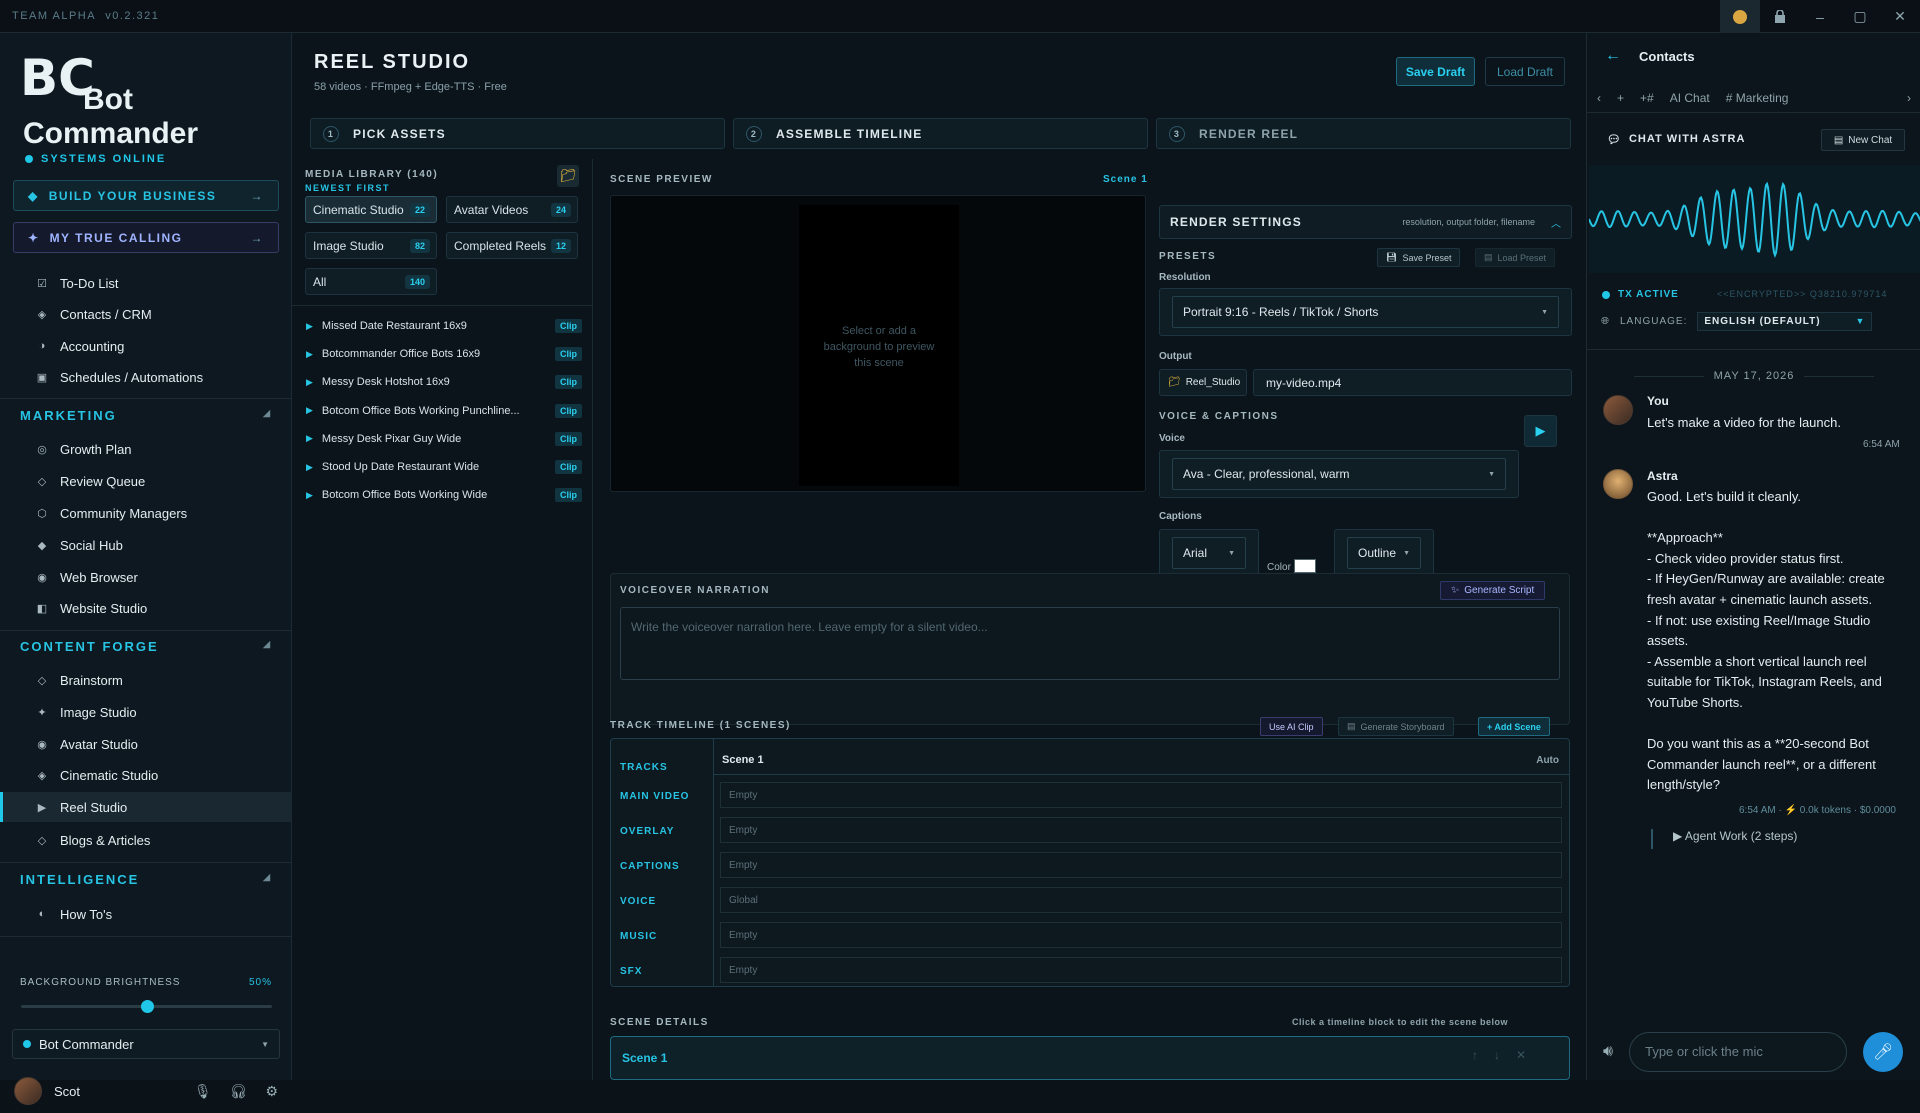 The height and width of the screenshot is (1113, 1920). What do you see at coordinates (1475, 1055) in the screenshot?
I see `move-up-icon: ↑` at bounding box center [1475, 1055].